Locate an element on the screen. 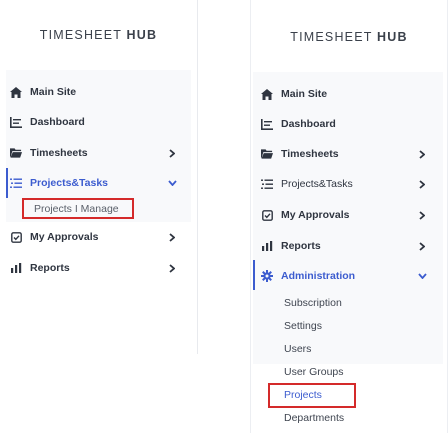 Image resolution: width=448 pixels, height=433 pixels. sidebar-item-administration: Administration is located at coordinates (349, 276).